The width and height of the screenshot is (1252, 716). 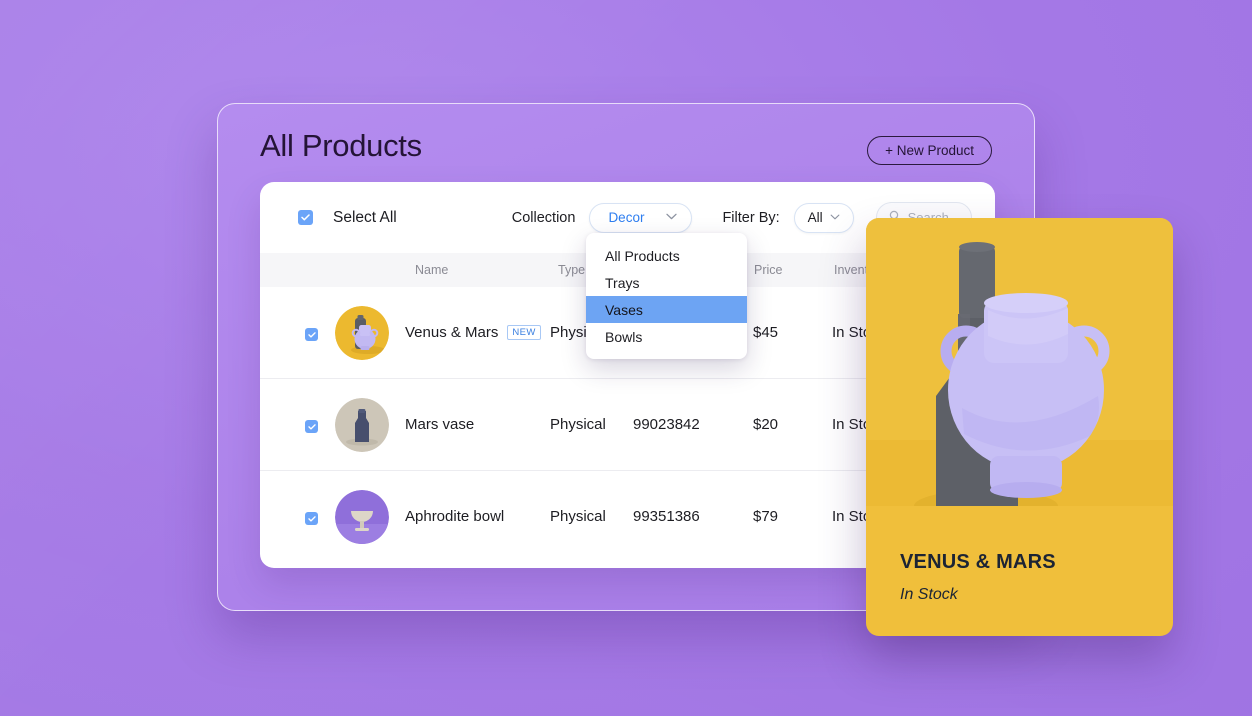 I want to click on product-preview-card: VENUS & MARS In Stock, so click(x=1019, y=427).